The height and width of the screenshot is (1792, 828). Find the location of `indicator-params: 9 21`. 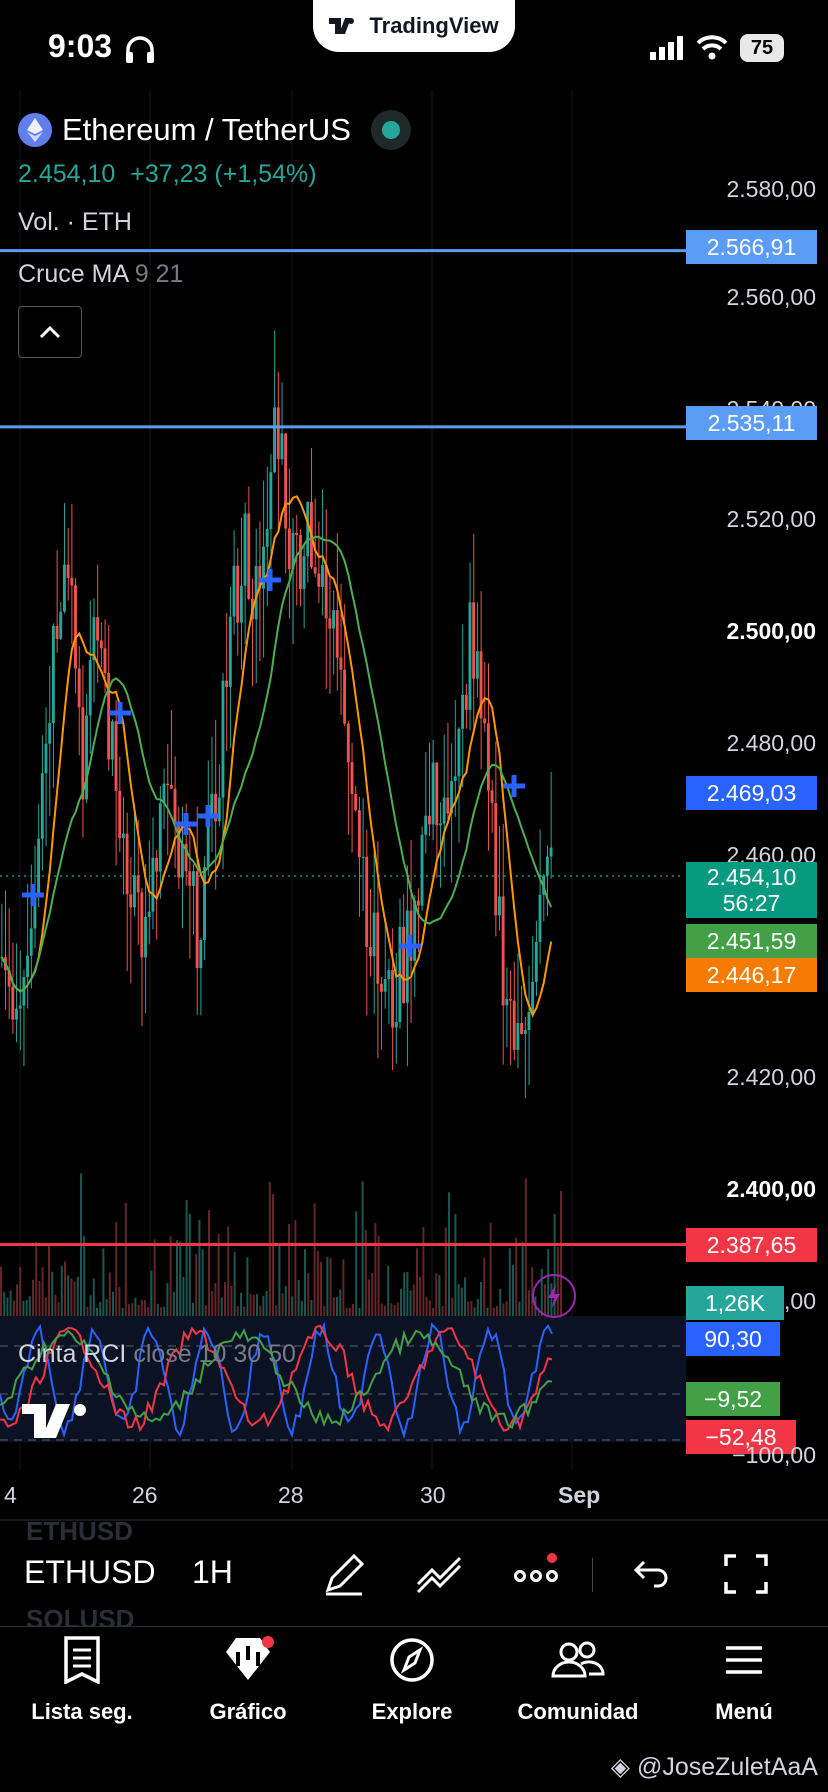

indicator-params: 9 21 is located at coordinates (159, 274).